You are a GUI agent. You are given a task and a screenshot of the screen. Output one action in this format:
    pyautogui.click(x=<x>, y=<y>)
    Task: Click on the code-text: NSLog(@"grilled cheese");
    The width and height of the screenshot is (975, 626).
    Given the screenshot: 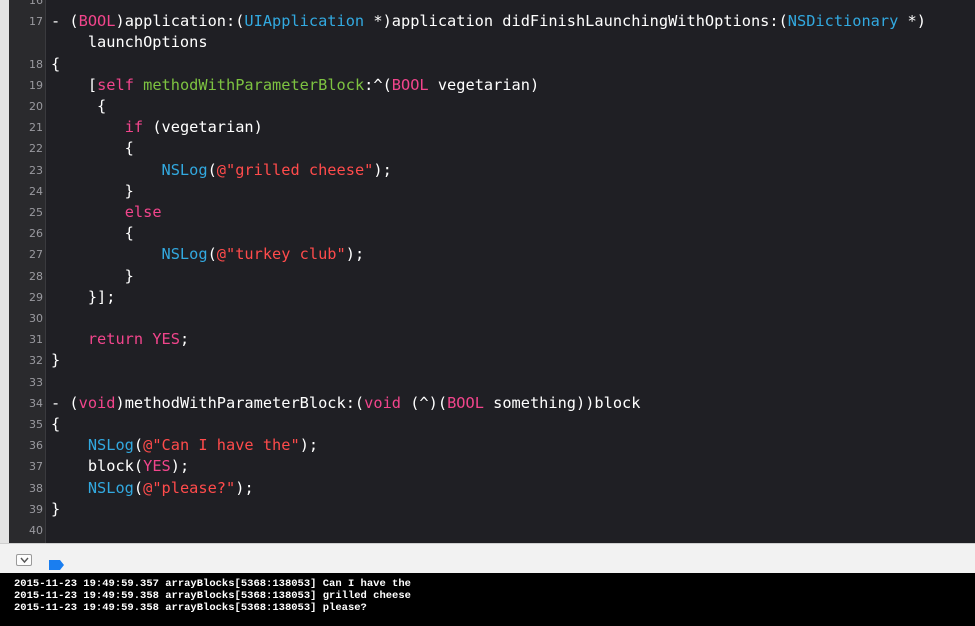 What is the action you would take?
    pyautogui.click(x=221, y=170)
    